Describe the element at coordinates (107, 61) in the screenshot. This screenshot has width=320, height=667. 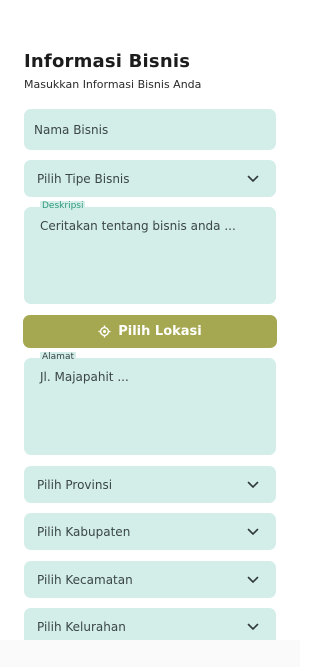
I see `page-title: Informasi Bisnis` at that location.